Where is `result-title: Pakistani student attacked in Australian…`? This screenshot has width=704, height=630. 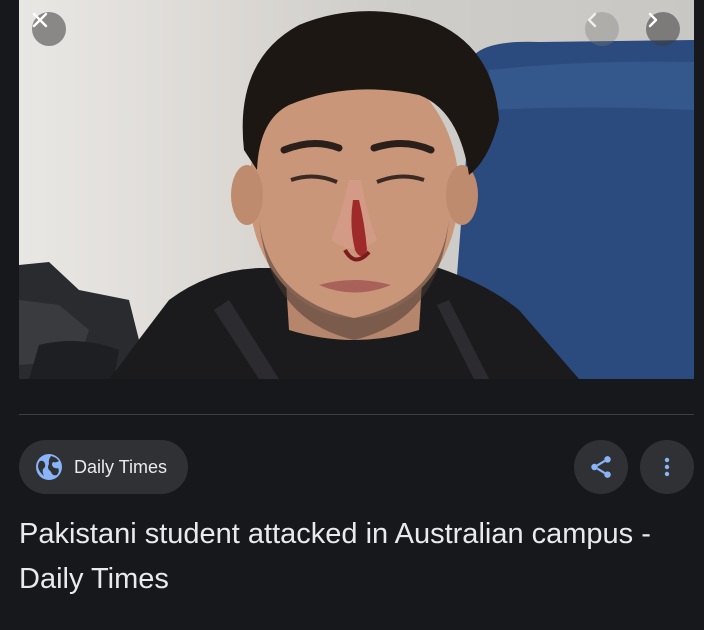 result-title: Pakistani student attacked in Australian… is located at coordinates (354, 557).